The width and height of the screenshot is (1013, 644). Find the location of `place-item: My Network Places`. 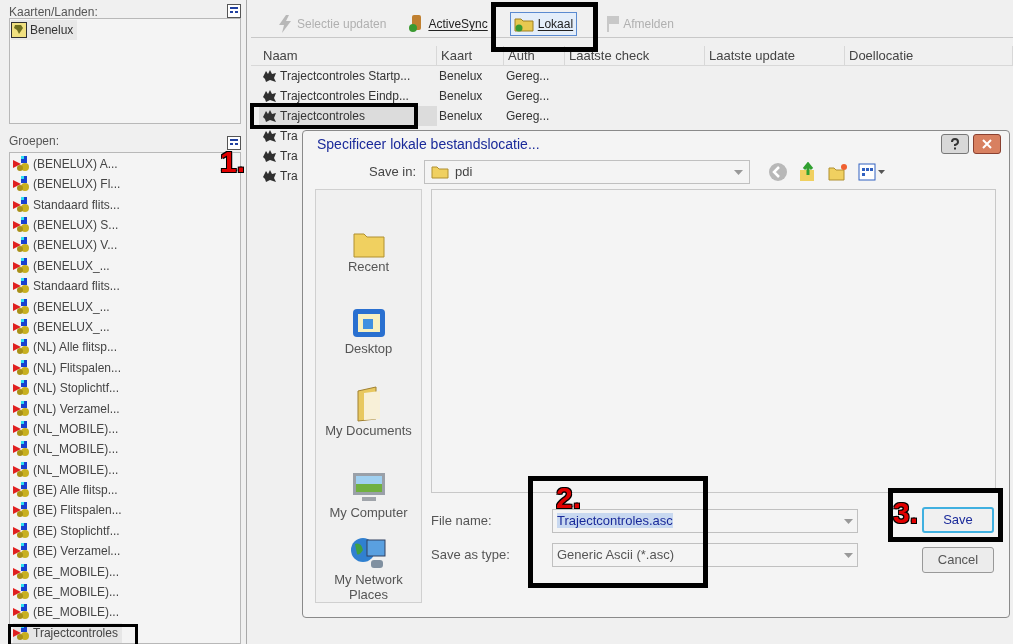

place-item: My Network Places is located at coordinates (368, 564).